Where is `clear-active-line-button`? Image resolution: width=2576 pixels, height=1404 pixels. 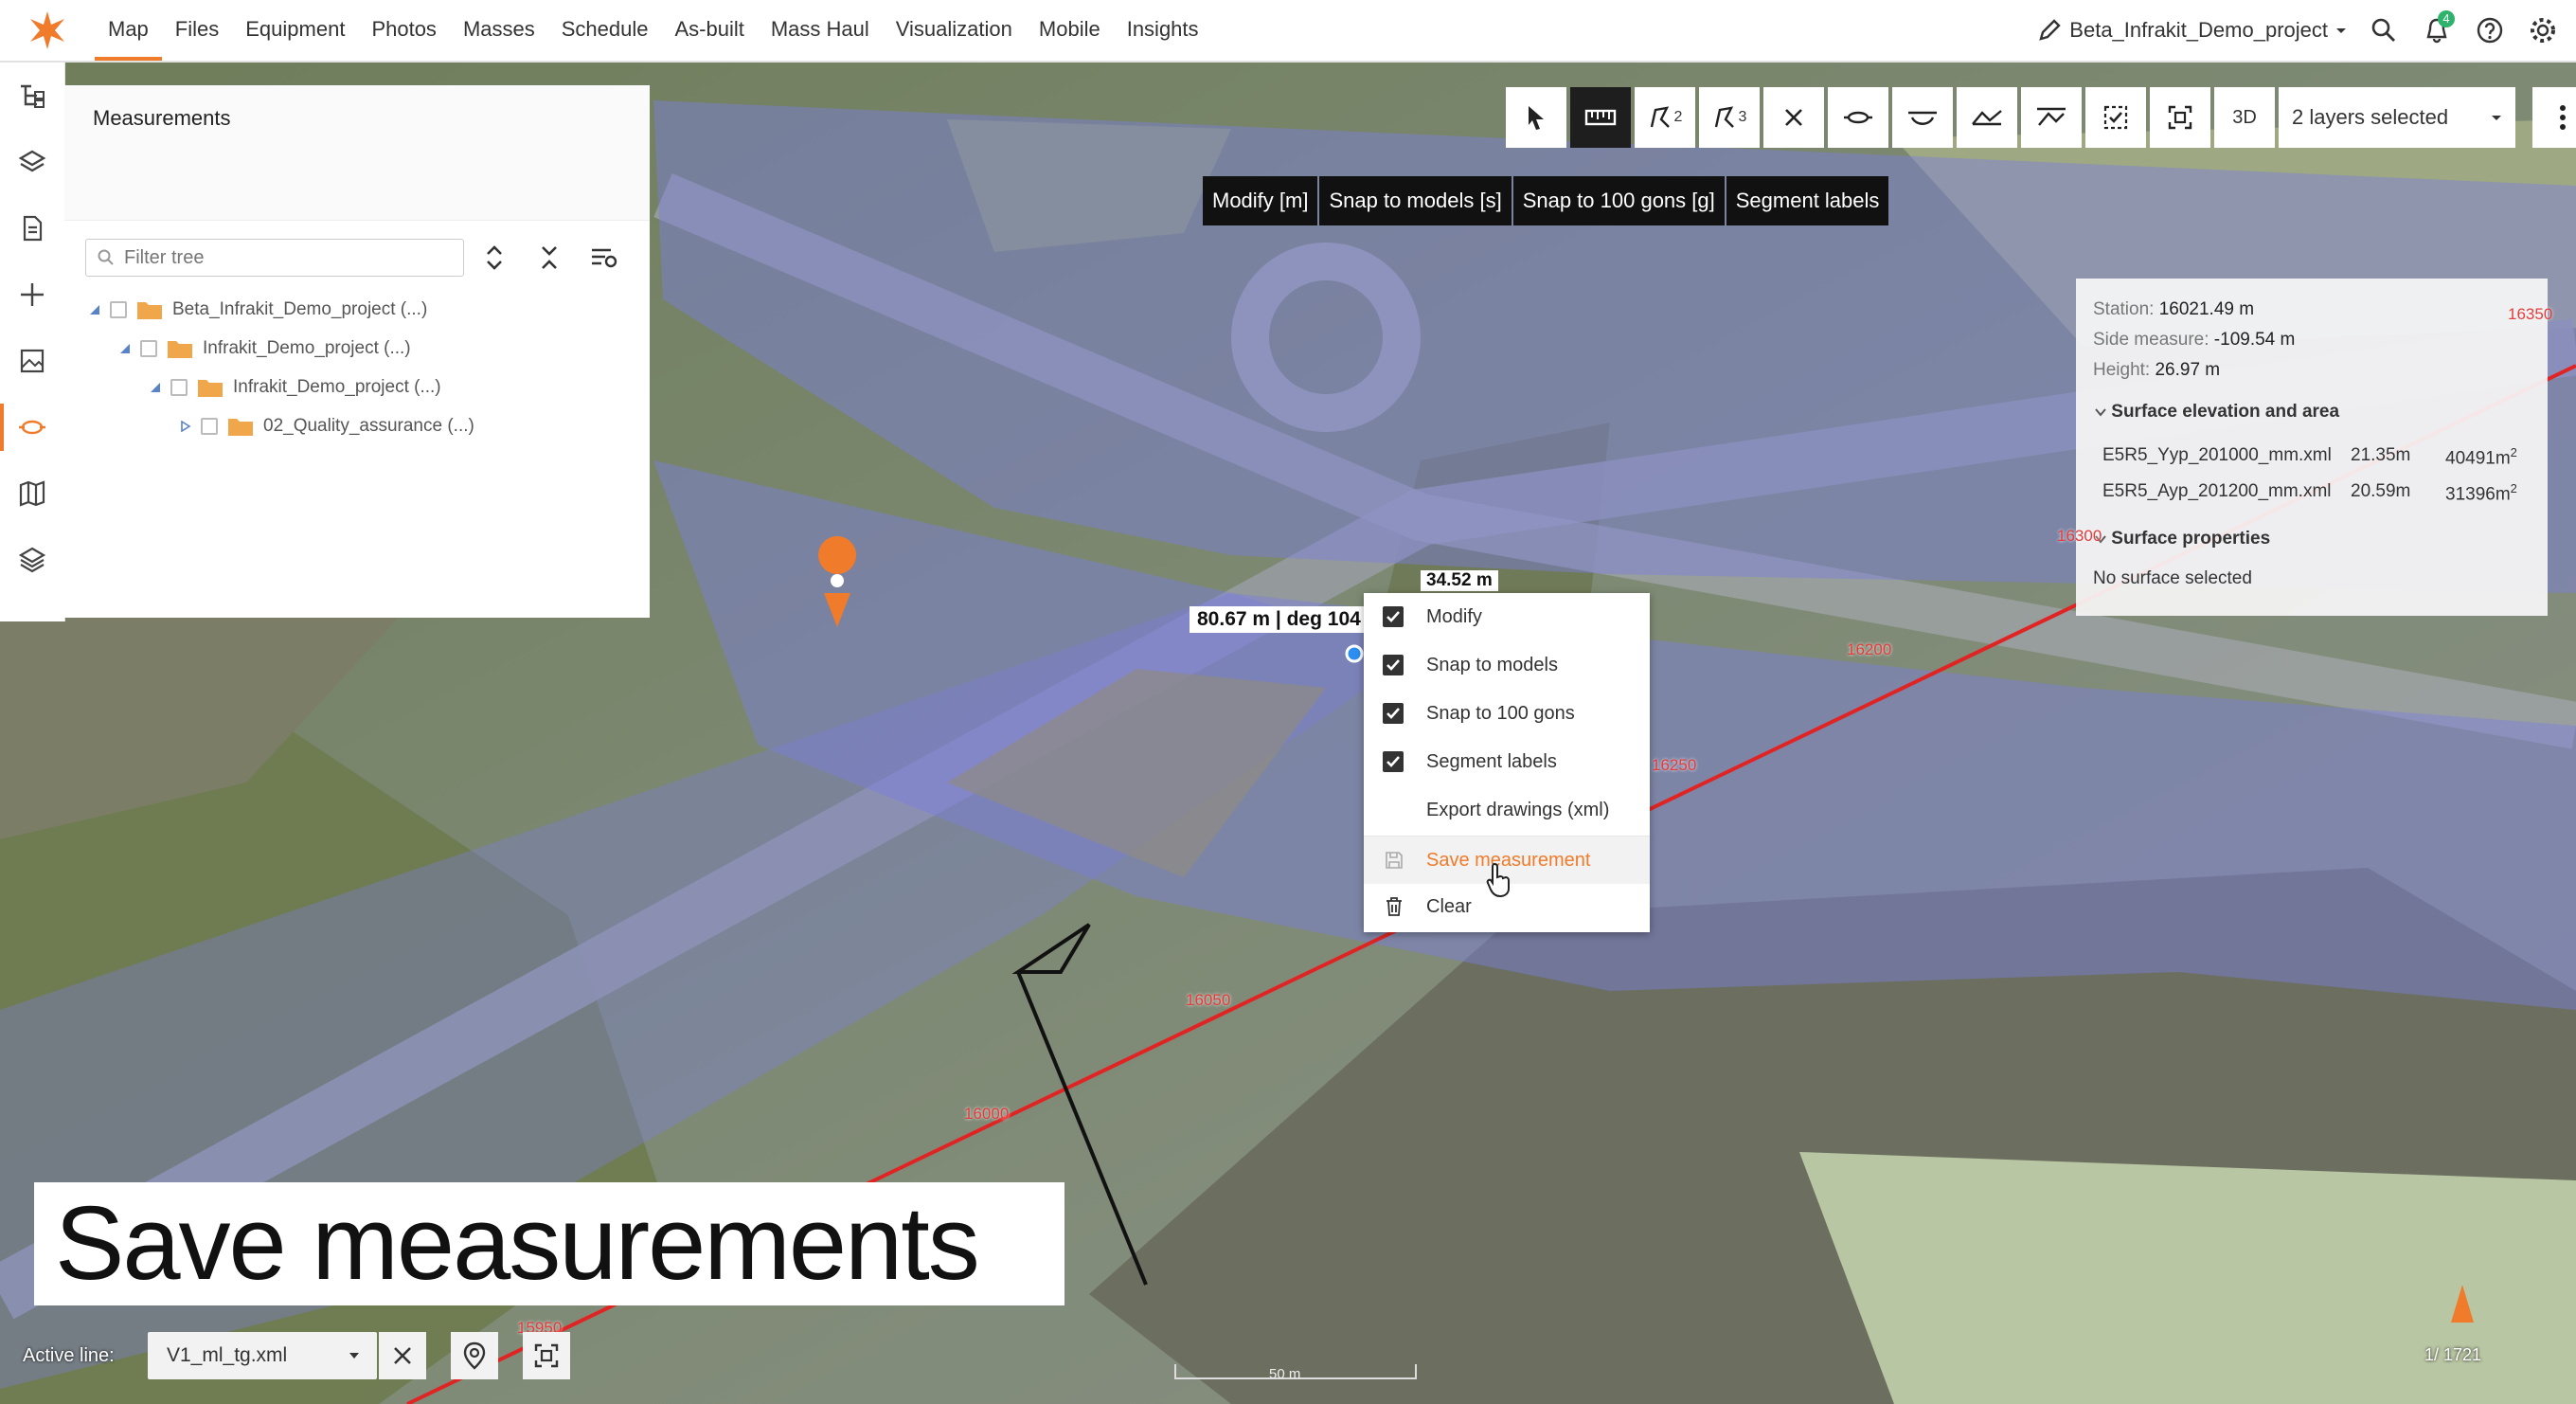
clear-active-line-button is located at coordinates (402, 1355).